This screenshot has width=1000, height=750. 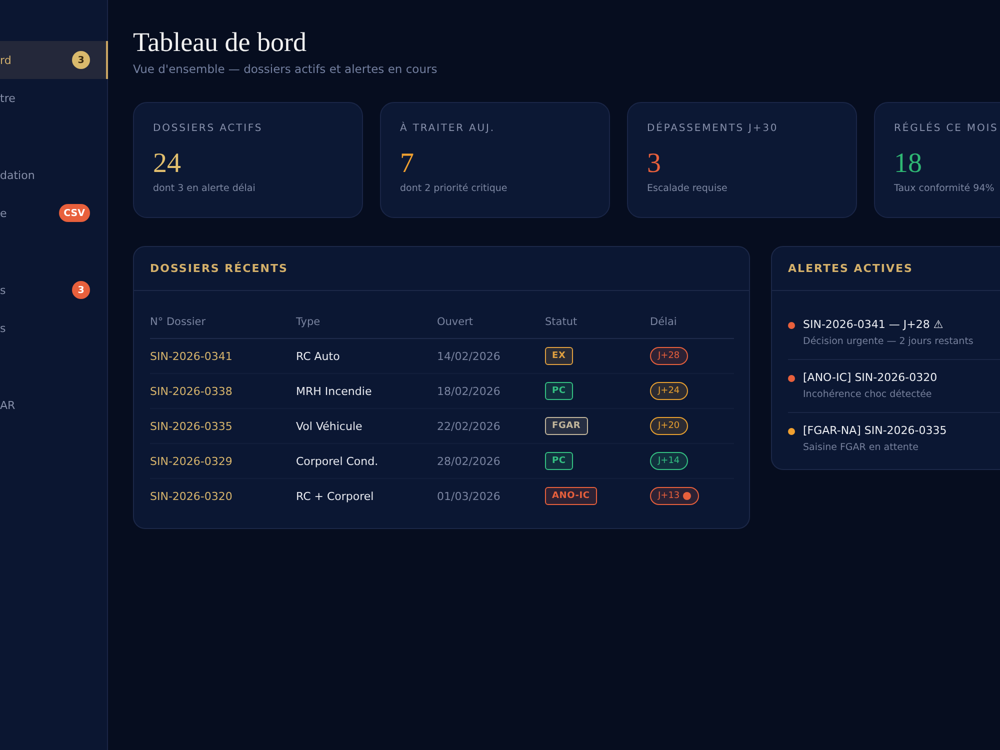 What do you see at coordinates (850, 268) in the screenshot?
I see `panel-title: ALERTES ACTIVES` at bounding box center [850, 268].